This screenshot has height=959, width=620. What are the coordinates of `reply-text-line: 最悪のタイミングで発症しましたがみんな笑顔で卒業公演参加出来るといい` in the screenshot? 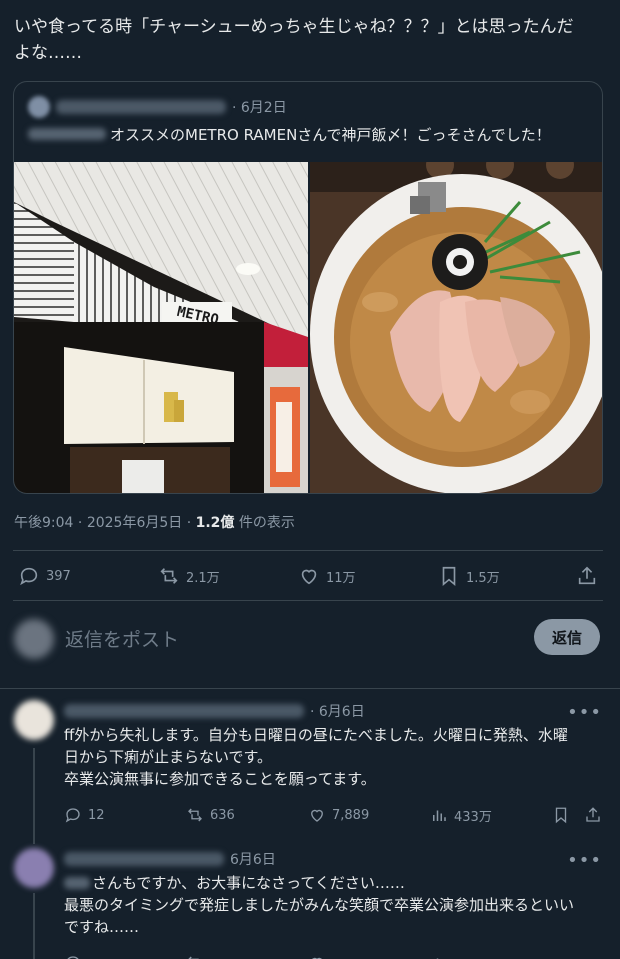 It's located at (319, 905).